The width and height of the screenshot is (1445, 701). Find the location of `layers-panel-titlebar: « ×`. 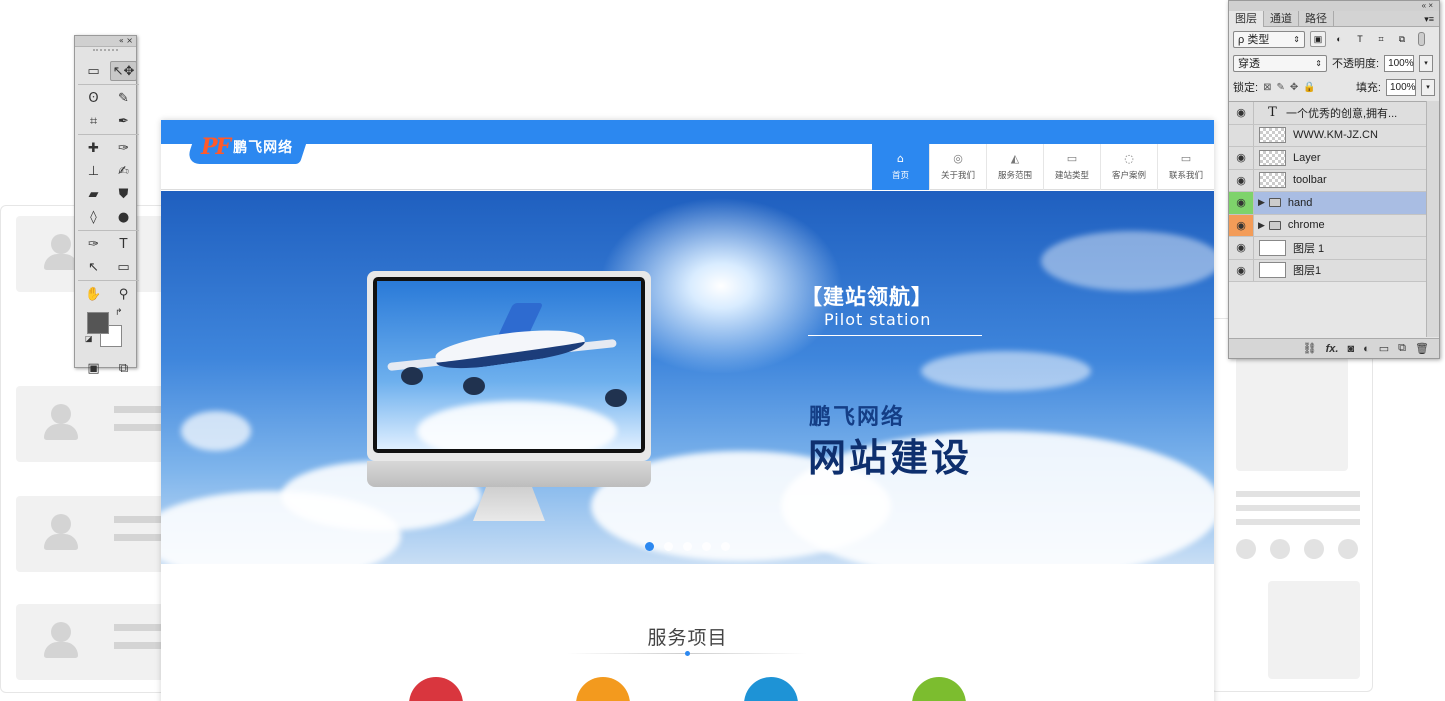

layers-panel-titlebar: « × is located at coordinates (1334, 6).